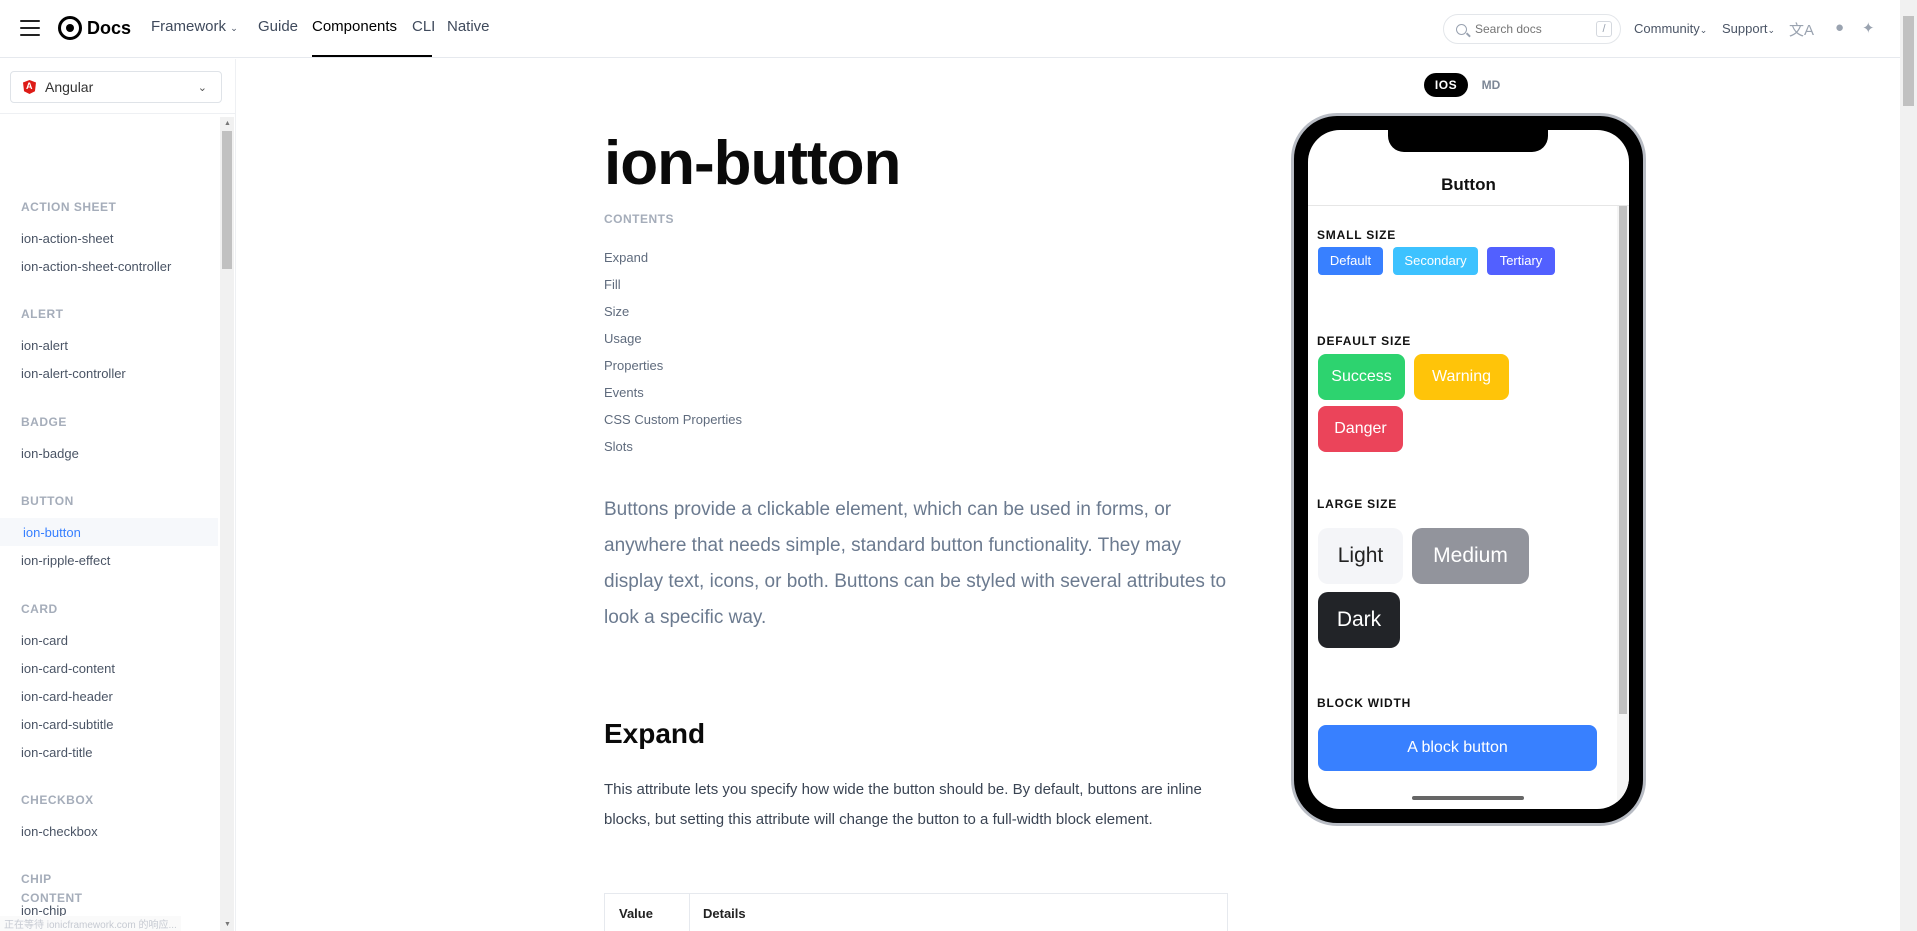  What do you see at coordinates (655, 733) in the screenshot?
I see `expand-heading: Expand` at bounding box center [655, 733].